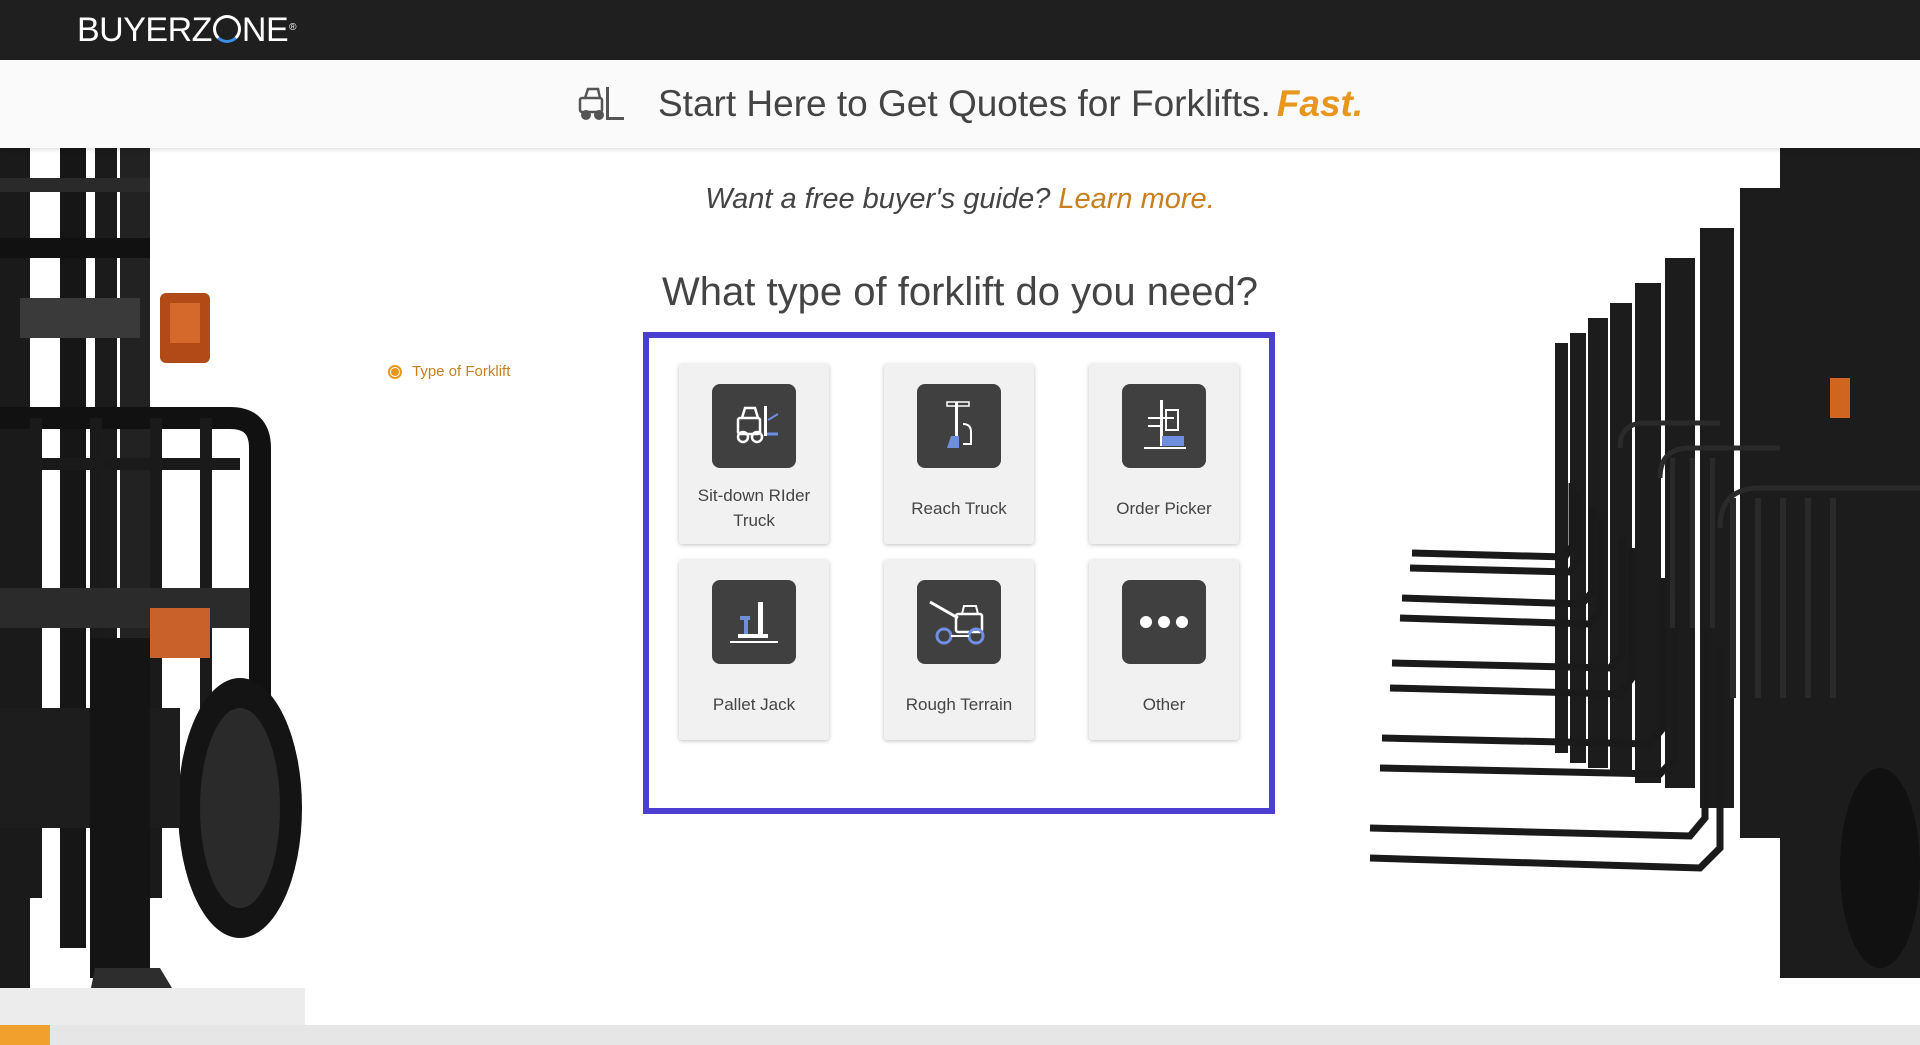  What do you see at coordinates (959, 704) in the screenshot?
I see `option-label: Rough Terrain` at bounding box center [959, 704].